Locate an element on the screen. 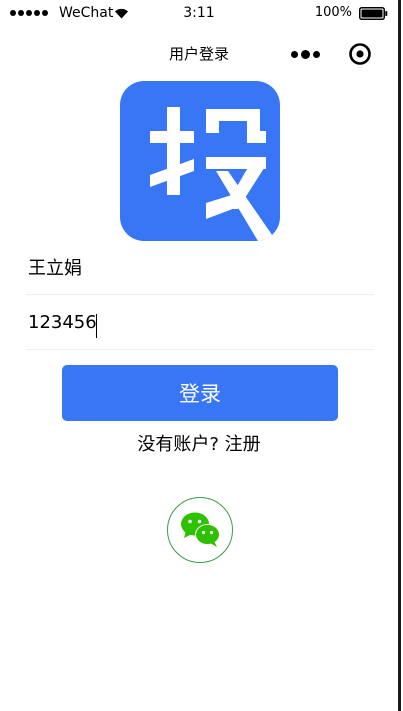 This screenshot has width=403, height=711. more-dot-right is located at coordinates (316, 54).